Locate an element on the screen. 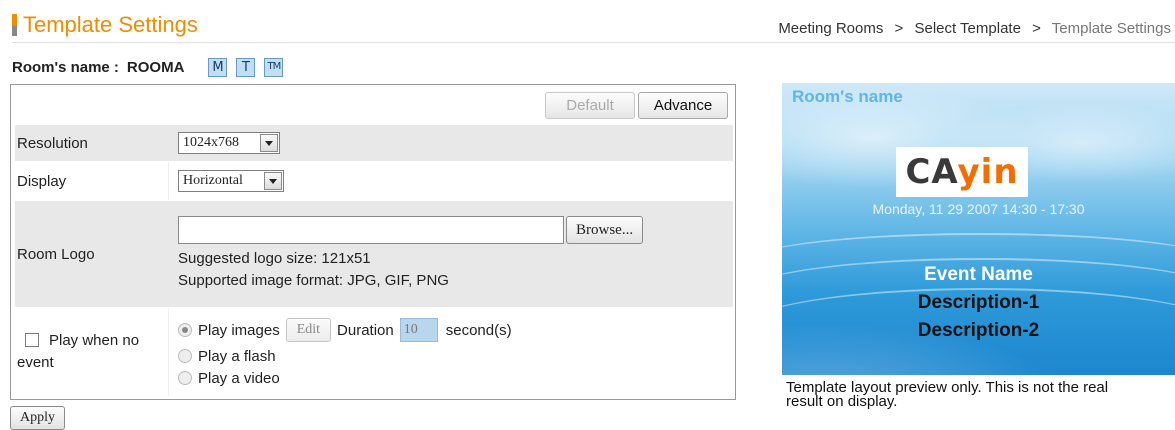 The height and width of the screenshot is (430, 1175). mode-m-button: M is located at coordinates (218, 67).